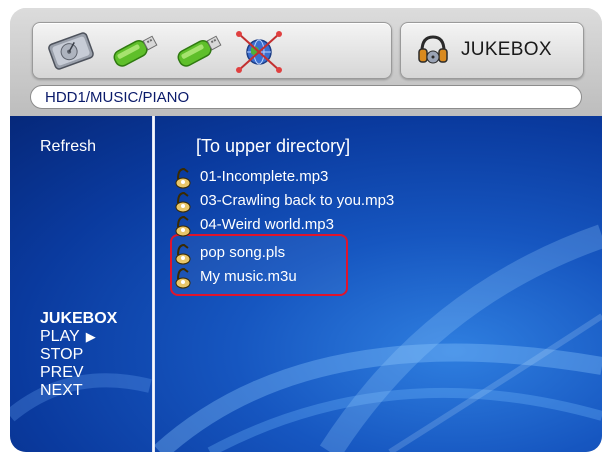  Describe the element at coordinates (61, 391) in the screenshot. I see `next-button: NEXT` at that location.